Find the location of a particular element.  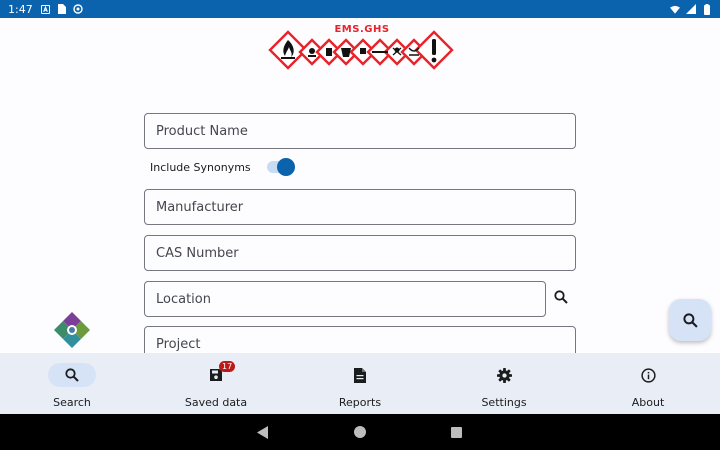

recents-button is located at coordinates (456, 432).